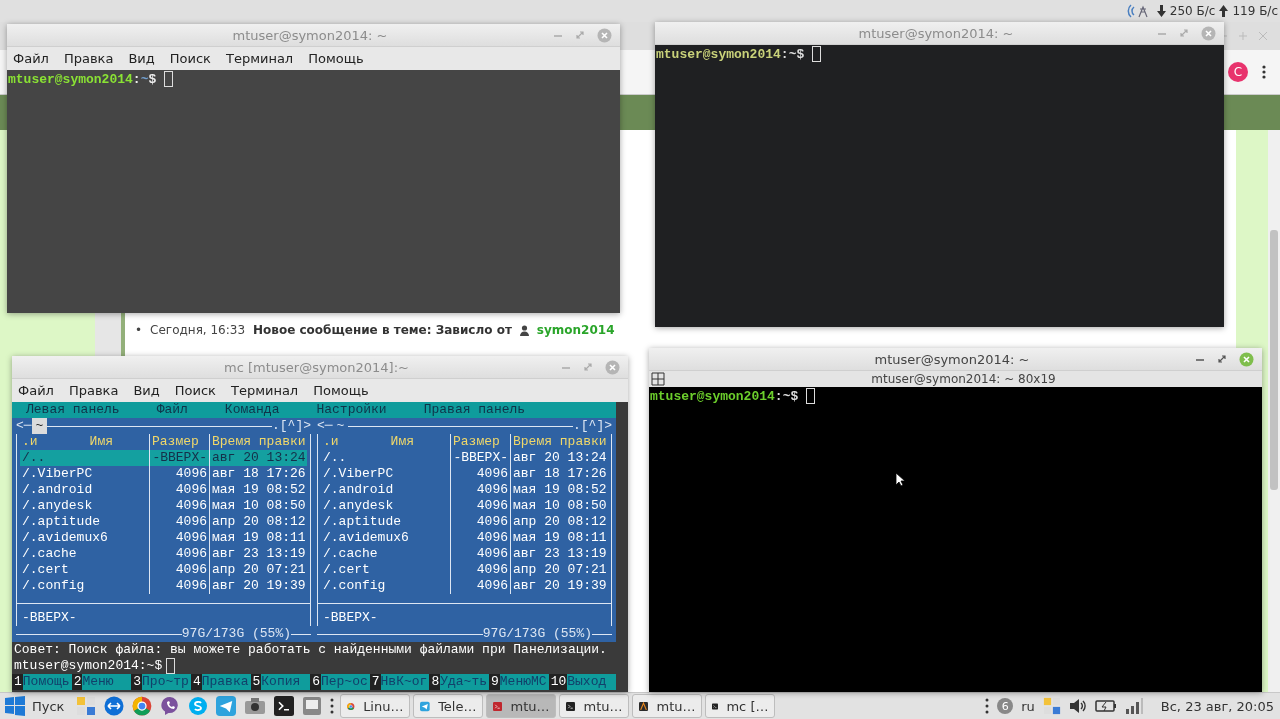 The width and height of the screenshot is (1280, 719). What do you see at coordinates (345, 682) in the screenshot?
I see `function-key: Пер~ос` at bounding box center [345, 682].